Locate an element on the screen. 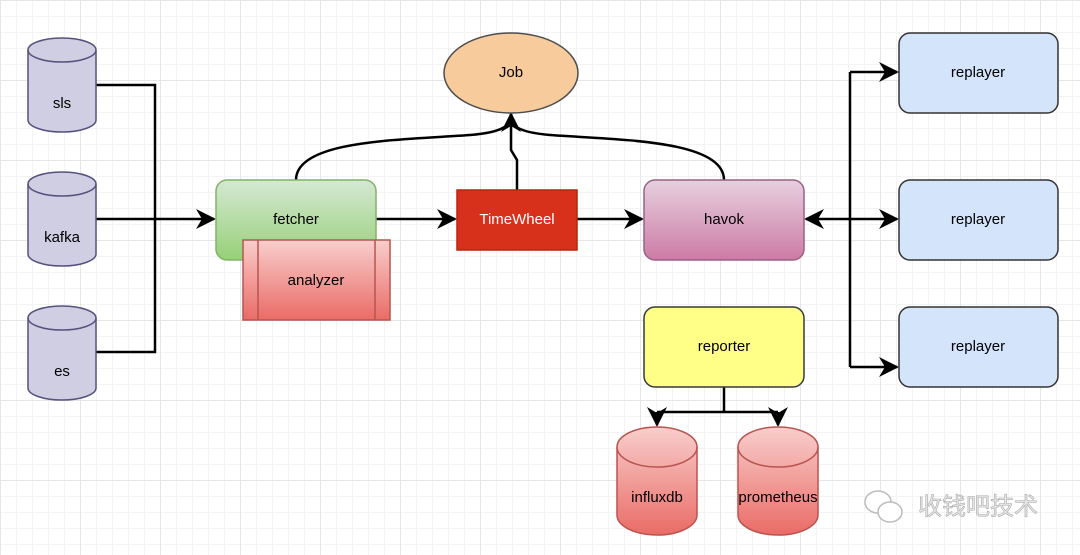  reporter-node: reporter is located at coordinates (724, 347).